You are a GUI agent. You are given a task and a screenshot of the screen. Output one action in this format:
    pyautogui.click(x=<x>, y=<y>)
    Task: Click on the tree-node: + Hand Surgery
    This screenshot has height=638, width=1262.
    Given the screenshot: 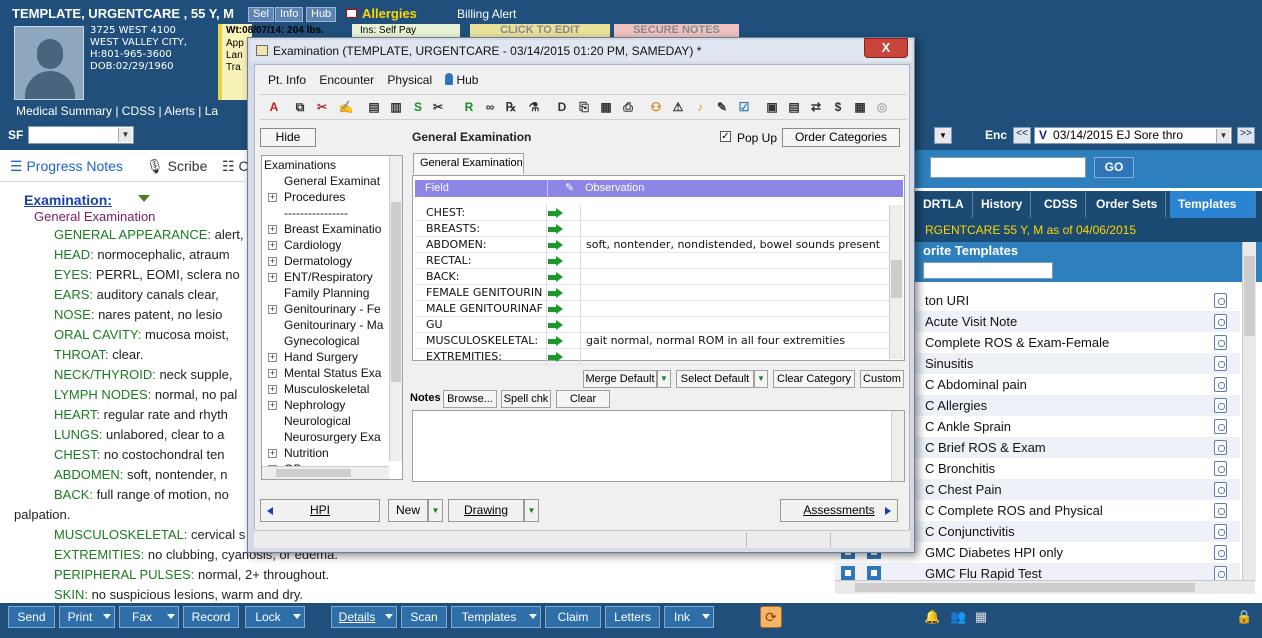 What is the action you would take?
    pyautogui.click(x=326, y=357)
    